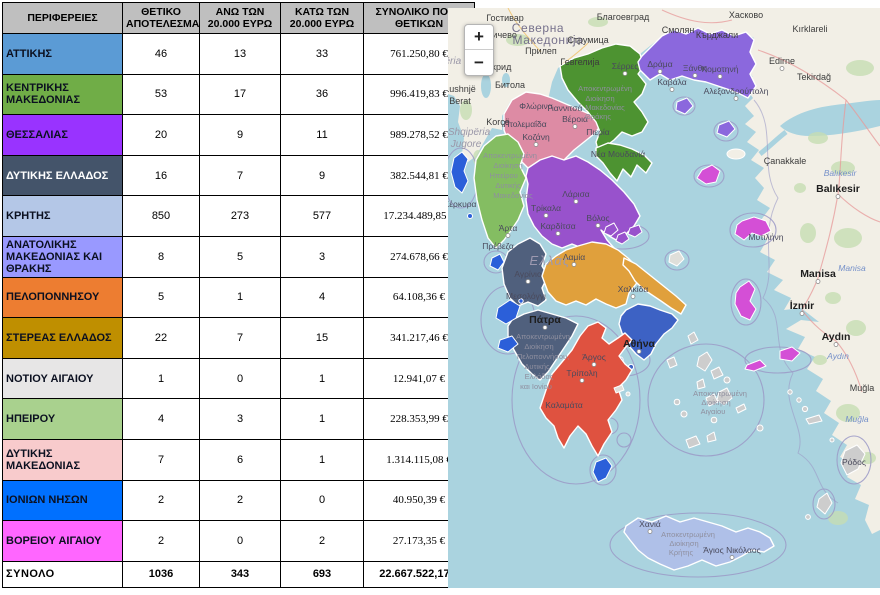 The image size is (880, 595). I want to click on positive-cell: 53, so click(161, 94).